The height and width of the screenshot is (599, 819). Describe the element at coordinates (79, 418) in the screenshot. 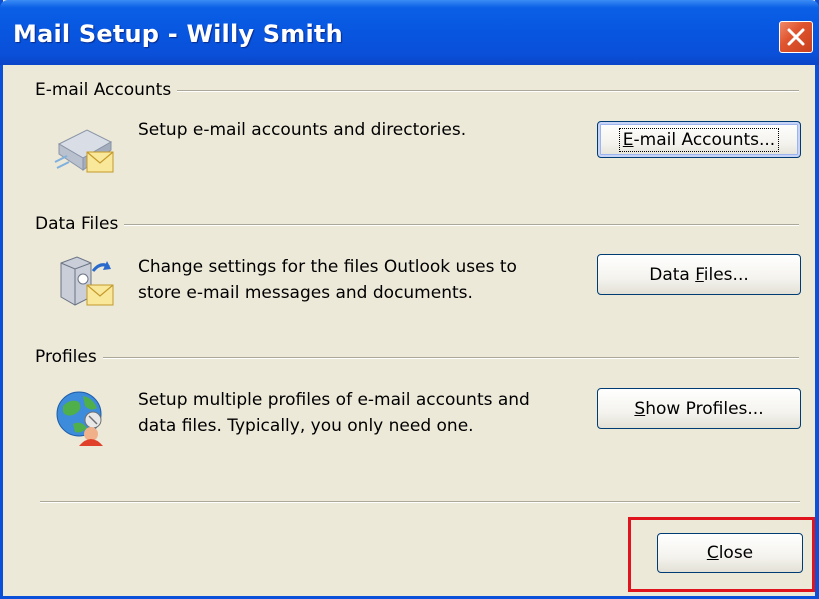

I see `profiles-globe-icon` at that location.